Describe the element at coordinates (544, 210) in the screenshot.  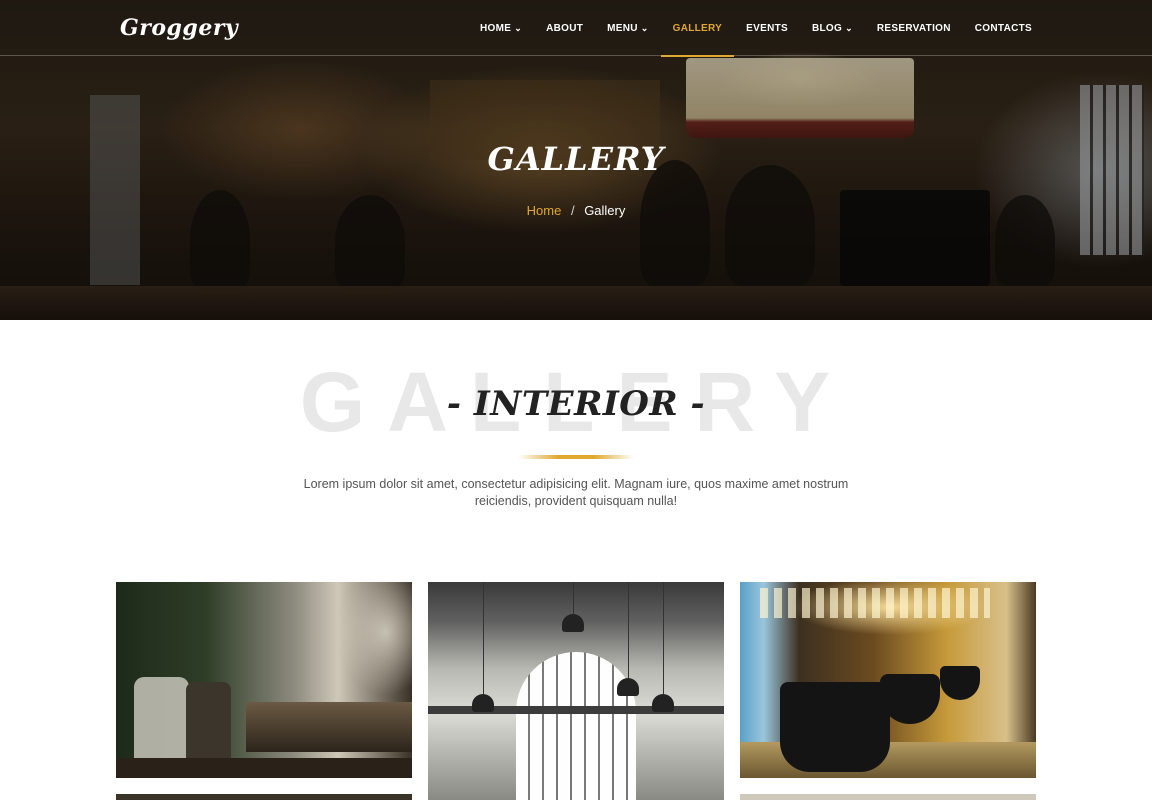
I see `breadcrumb-home-link: Home` at that location.